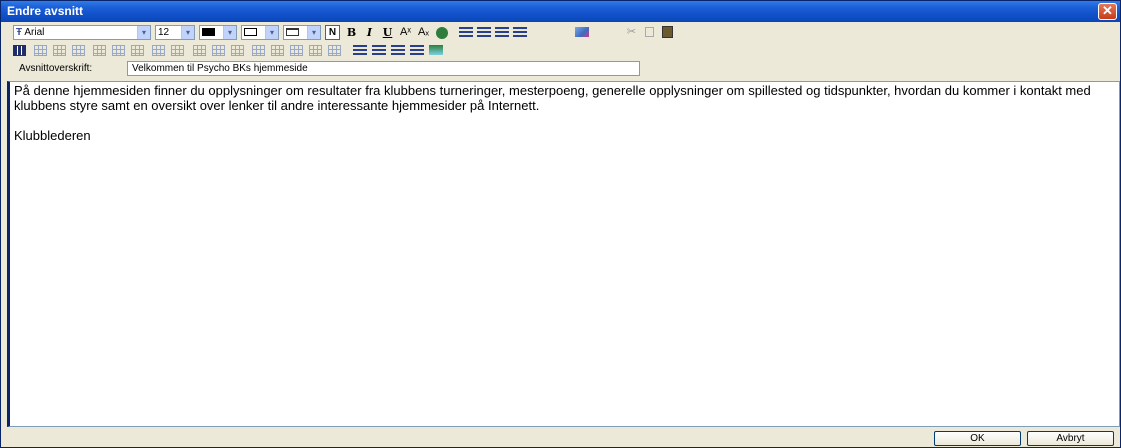 The height and width of the screenshot is (448, 1121). What do you see at coordinates (564, 120) in the screenshot?
I see `editor-blank-line` at bounding box center [564, 120].